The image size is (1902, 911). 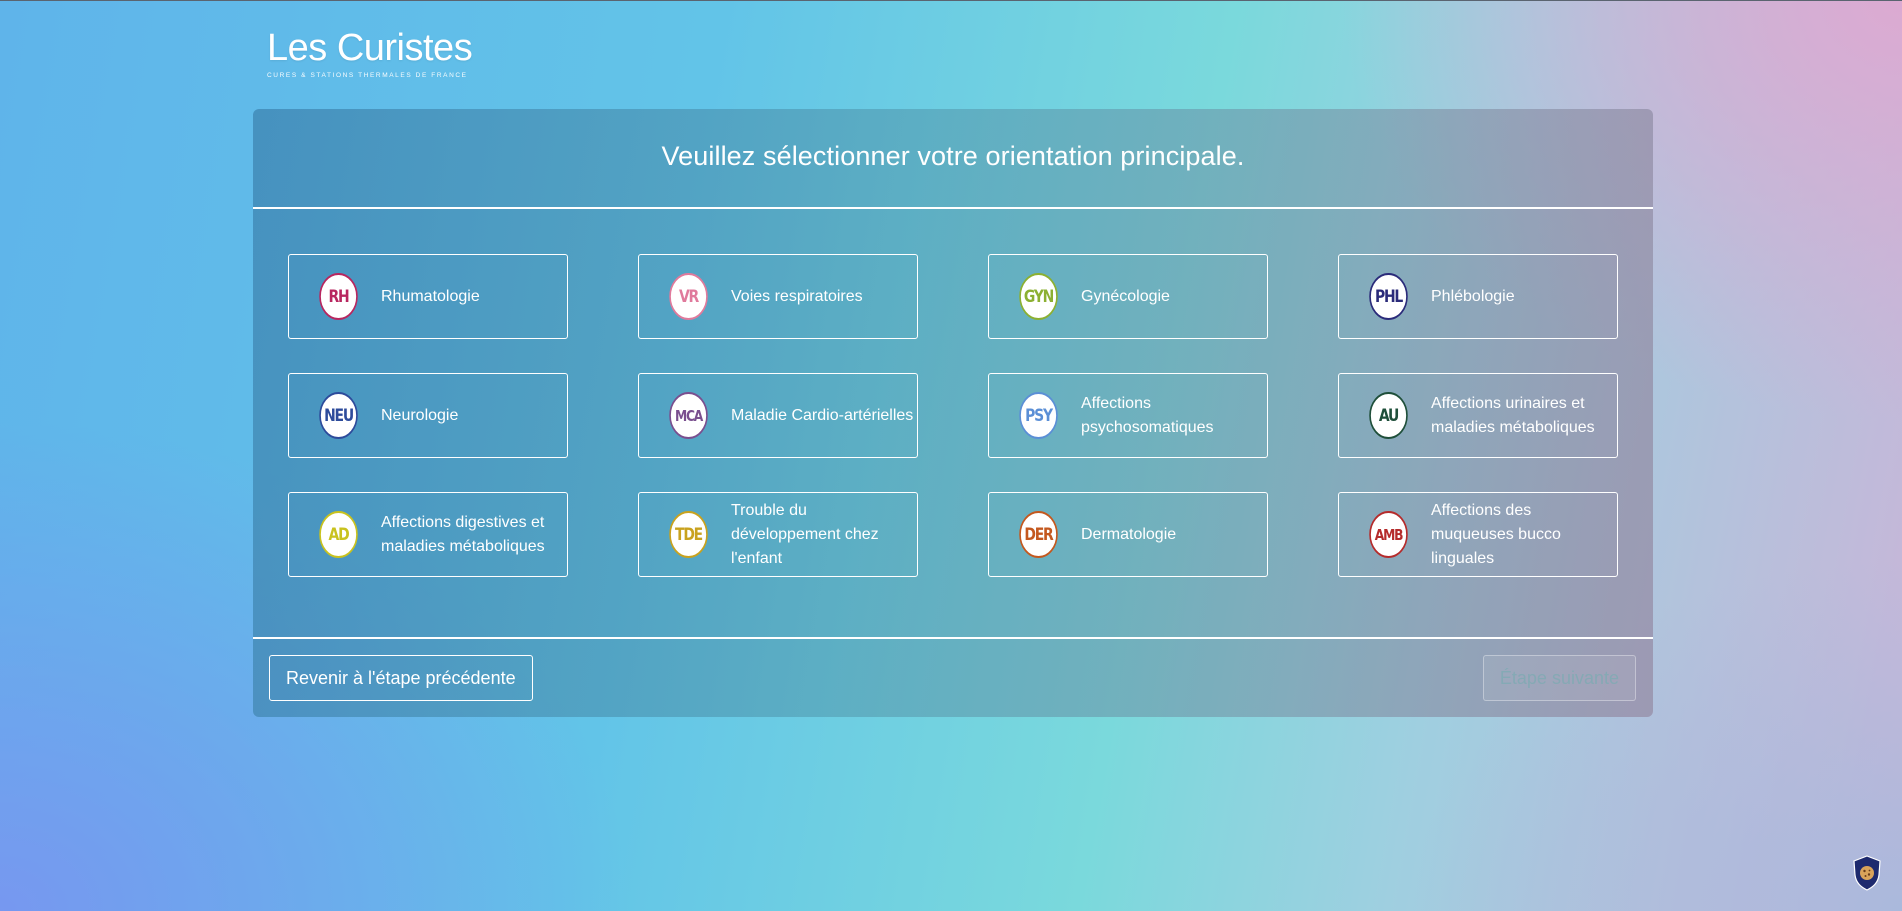 What do you see at coordinates (688, 296) in the screenshot?
I see `vr-badge-icon: VR` at bounding box center [688, 296].